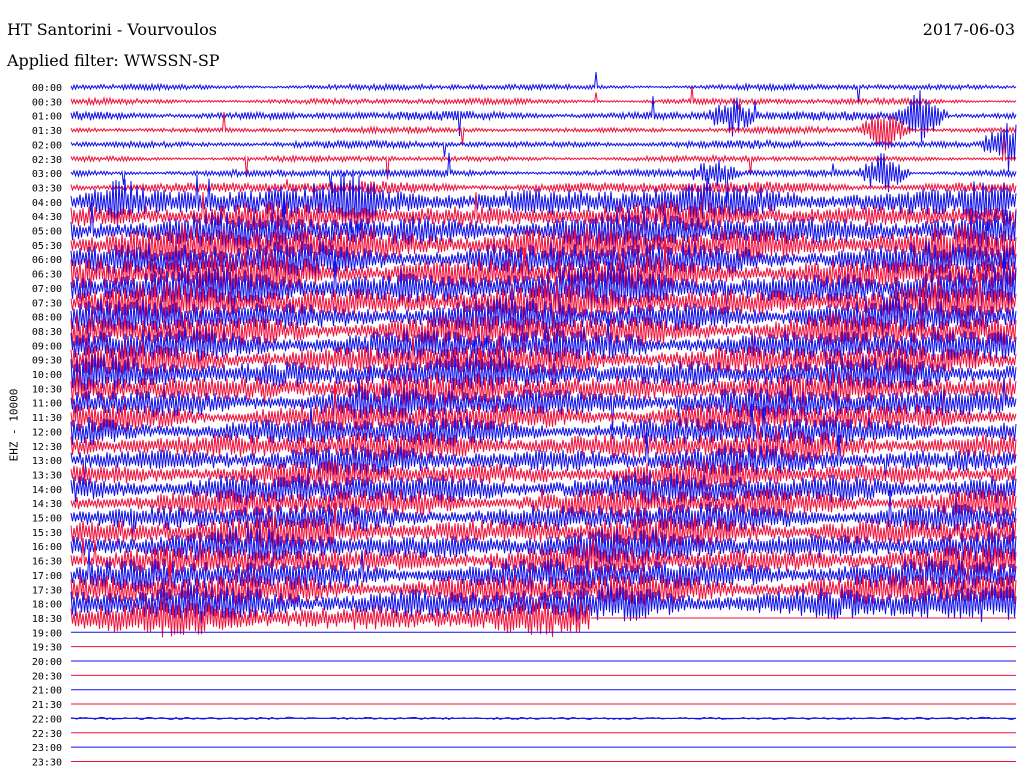 Image resolution: width=1024 pixels, height=780 pixels. I want to click on y-tick-label: 05:00, so click(47, 232).